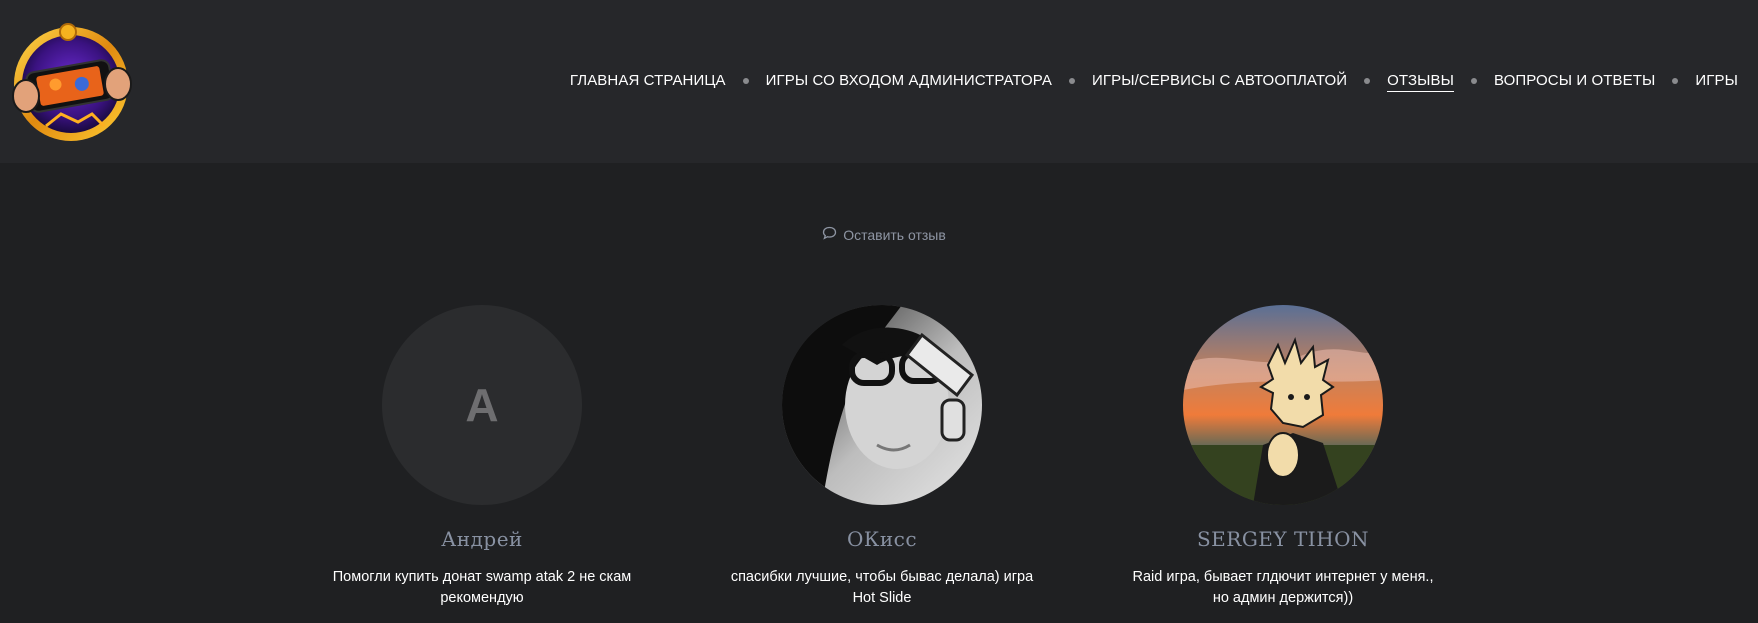 This screenshot has height=623, width=1758. What do you see at coordinates (894, 234) in the screenshot?
I see `leave-review-label: Оставить отзыв` at bounding box center [894, 234].